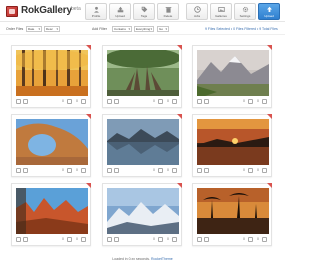 Image resolution: width=320 pixels, height=270 pixels. I want to click on footer-text: Loaded in 0.xx seconds., so click(131, 259).